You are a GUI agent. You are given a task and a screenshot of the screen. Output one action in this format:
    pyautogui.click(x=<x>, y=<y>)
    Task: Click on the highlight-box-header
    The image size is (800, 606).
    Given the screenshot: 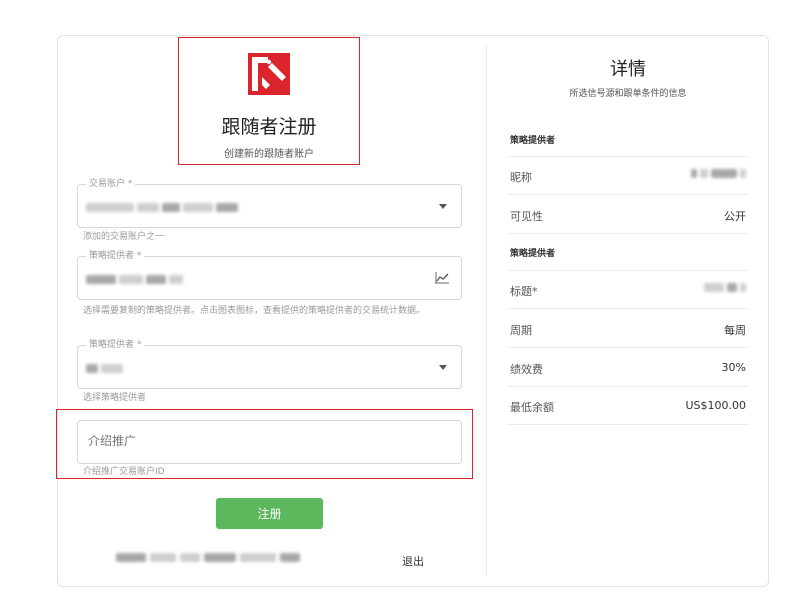 What is the action you would take?
    pyautogui.click(x=269, y=101)
    